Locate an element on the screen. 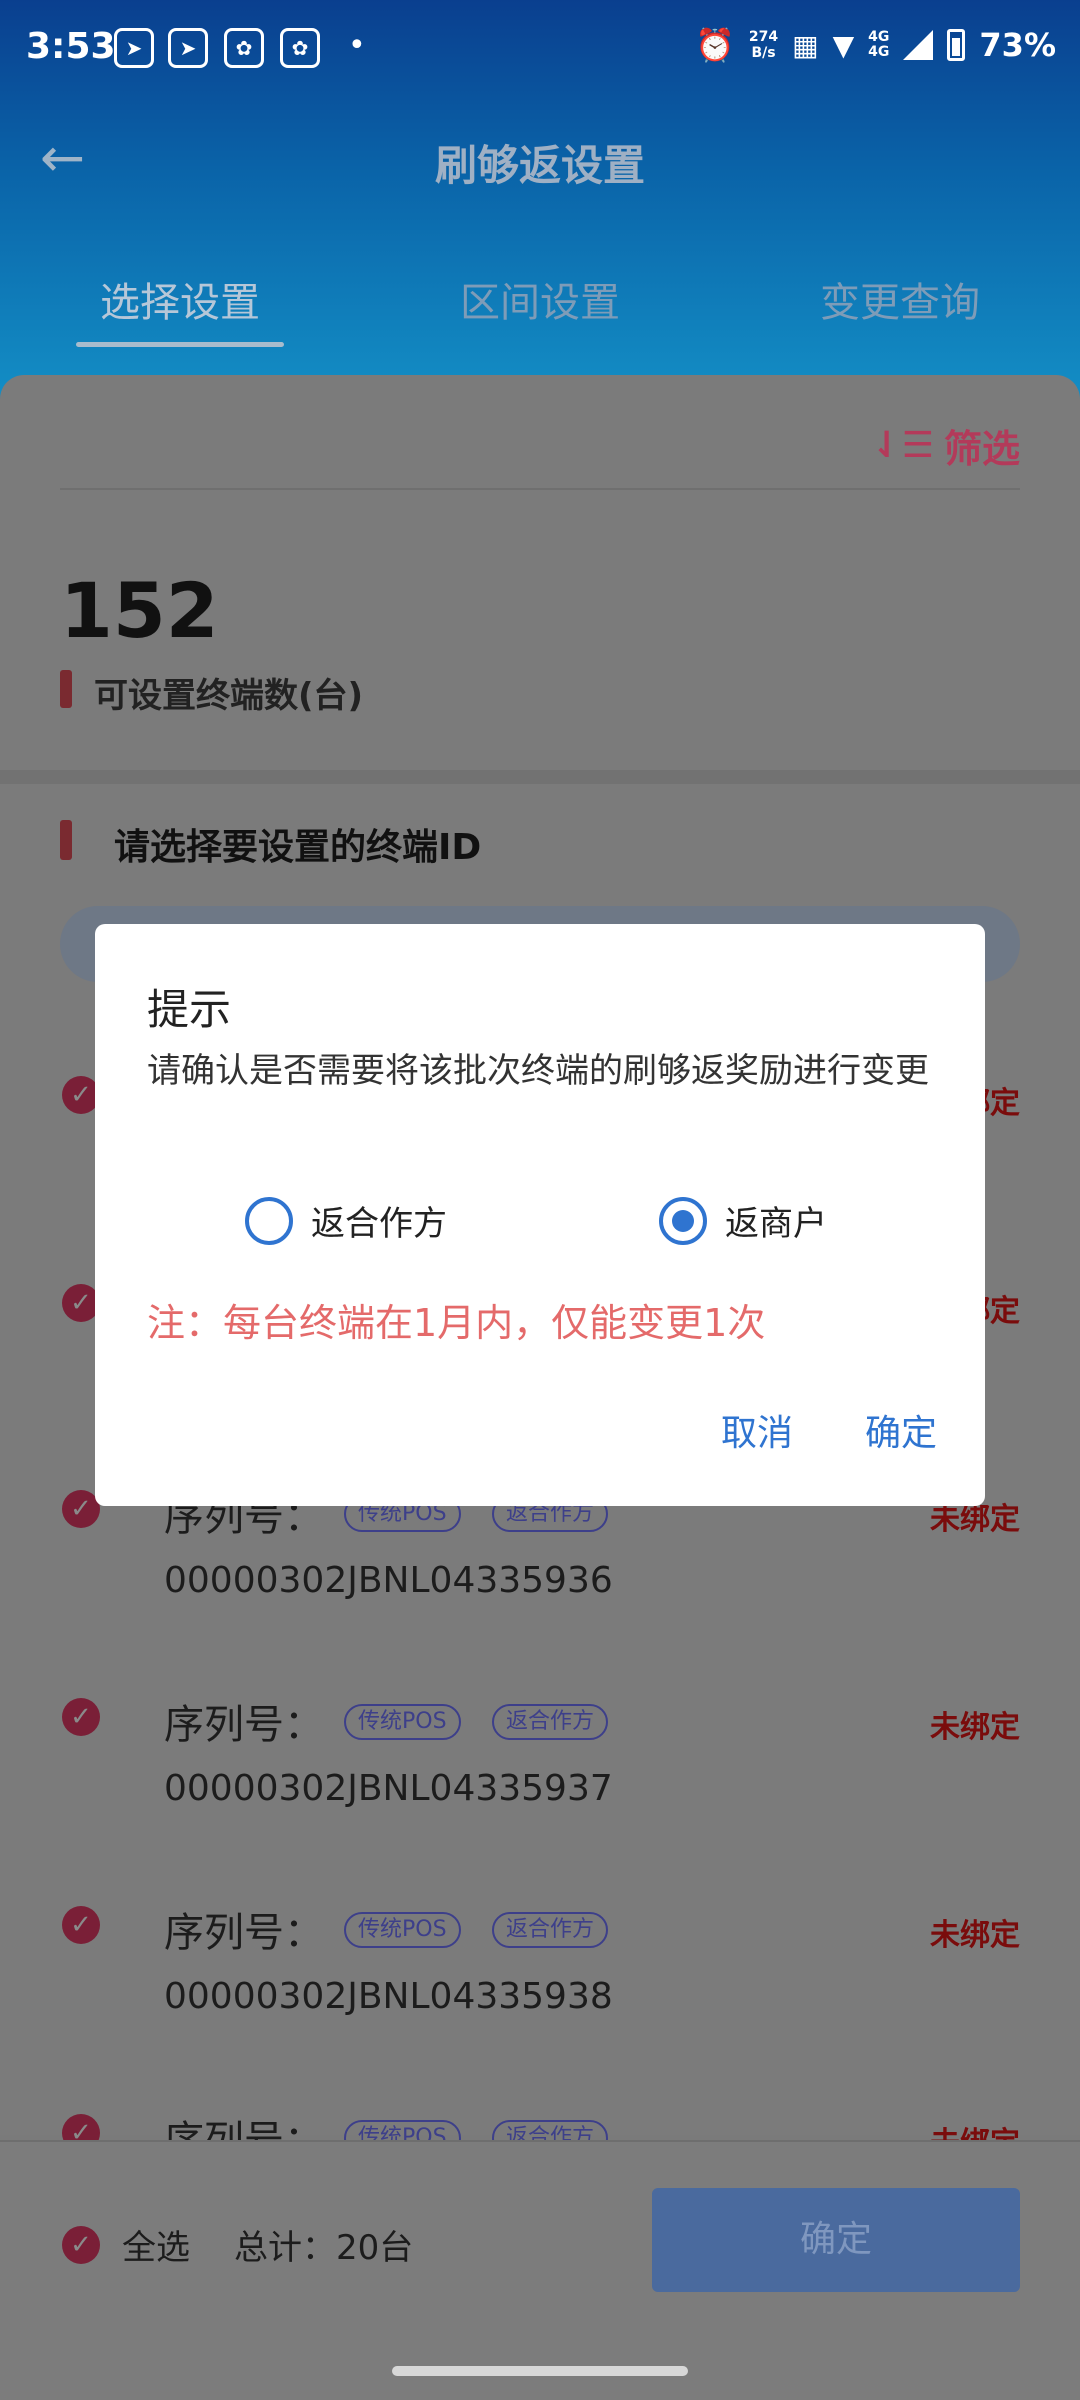 The width and height of the screenshot is (1080, 2400). radio-checked-icon is located at coordinates (683, 1220).